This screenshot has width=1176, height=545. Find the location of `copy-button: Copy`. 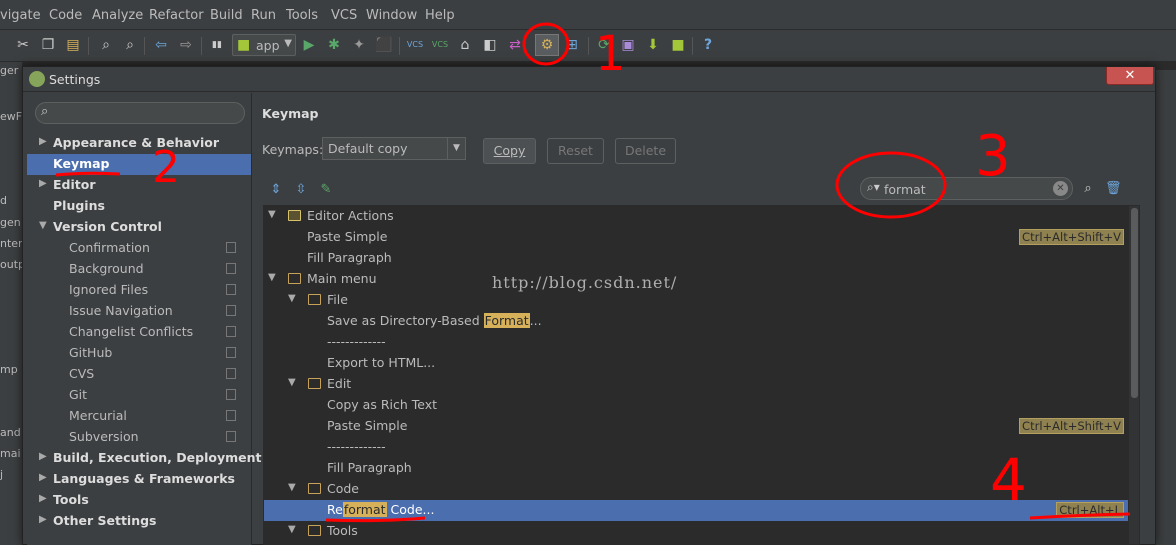

copy-button: Copy is located at coordinates (509, 151).